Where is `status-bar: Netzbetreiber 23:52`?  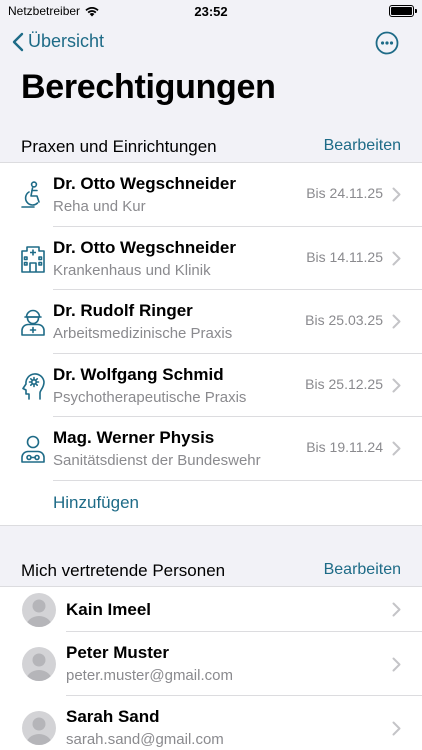
status-bar: Netzbetreiber 23:52 is located at coordinates (211, 11).